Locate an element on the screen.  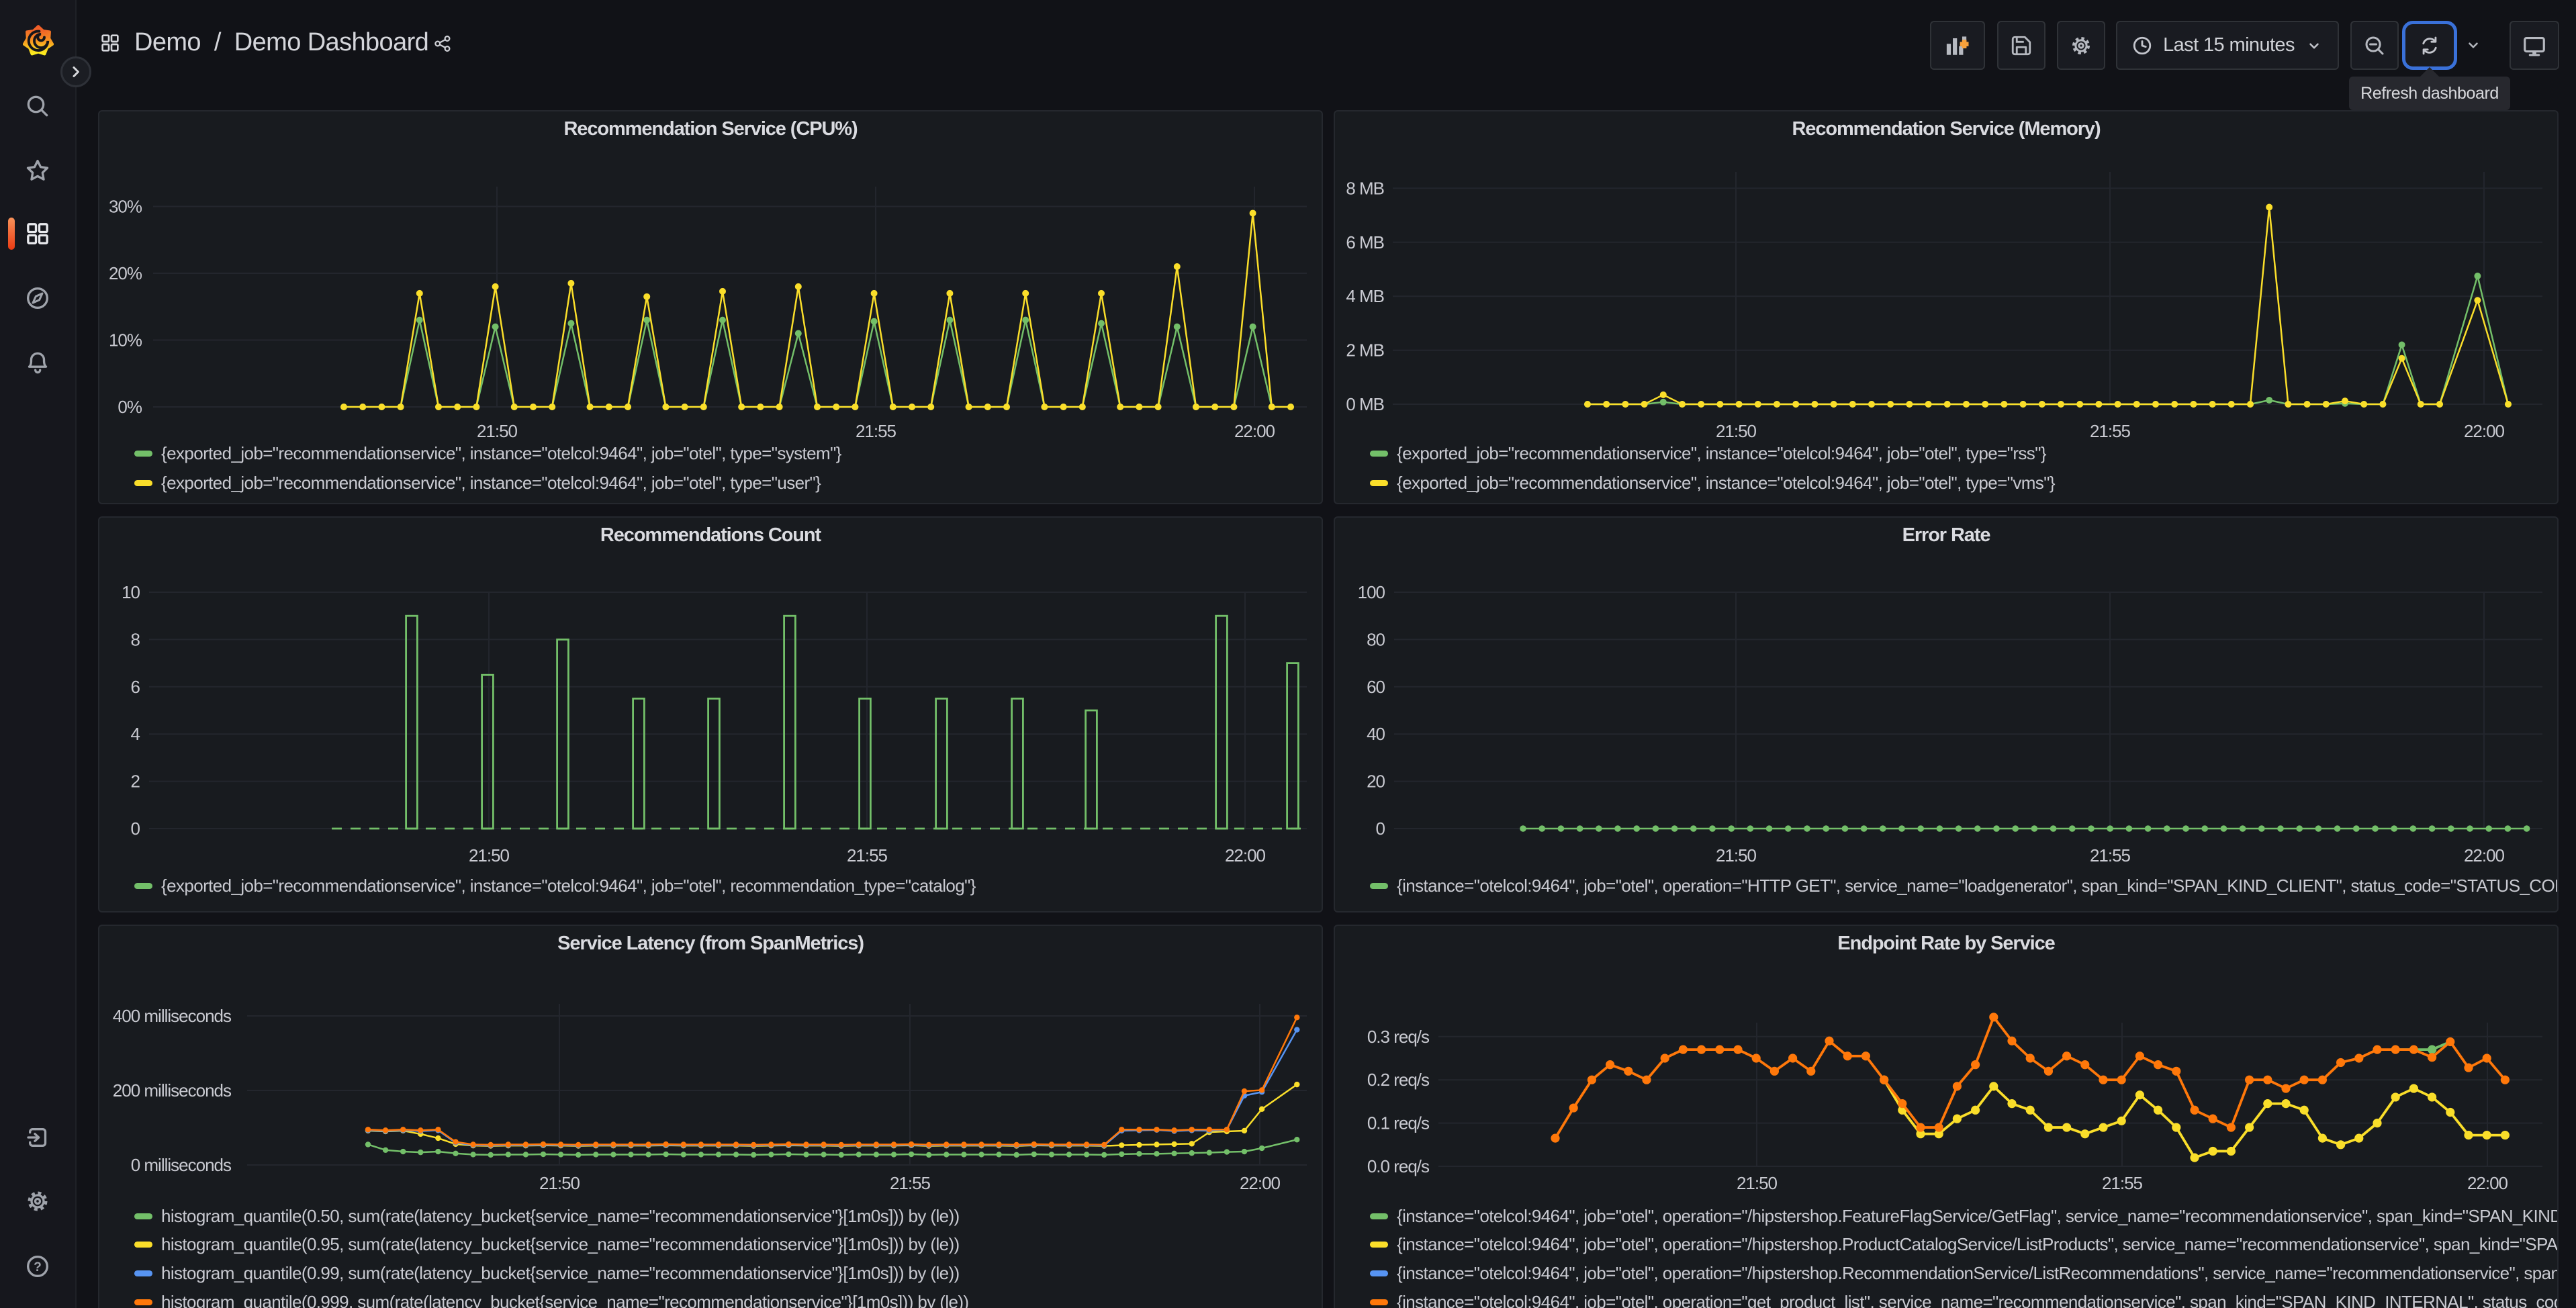
svg-text: 6 is located at coordinates (135, 687).